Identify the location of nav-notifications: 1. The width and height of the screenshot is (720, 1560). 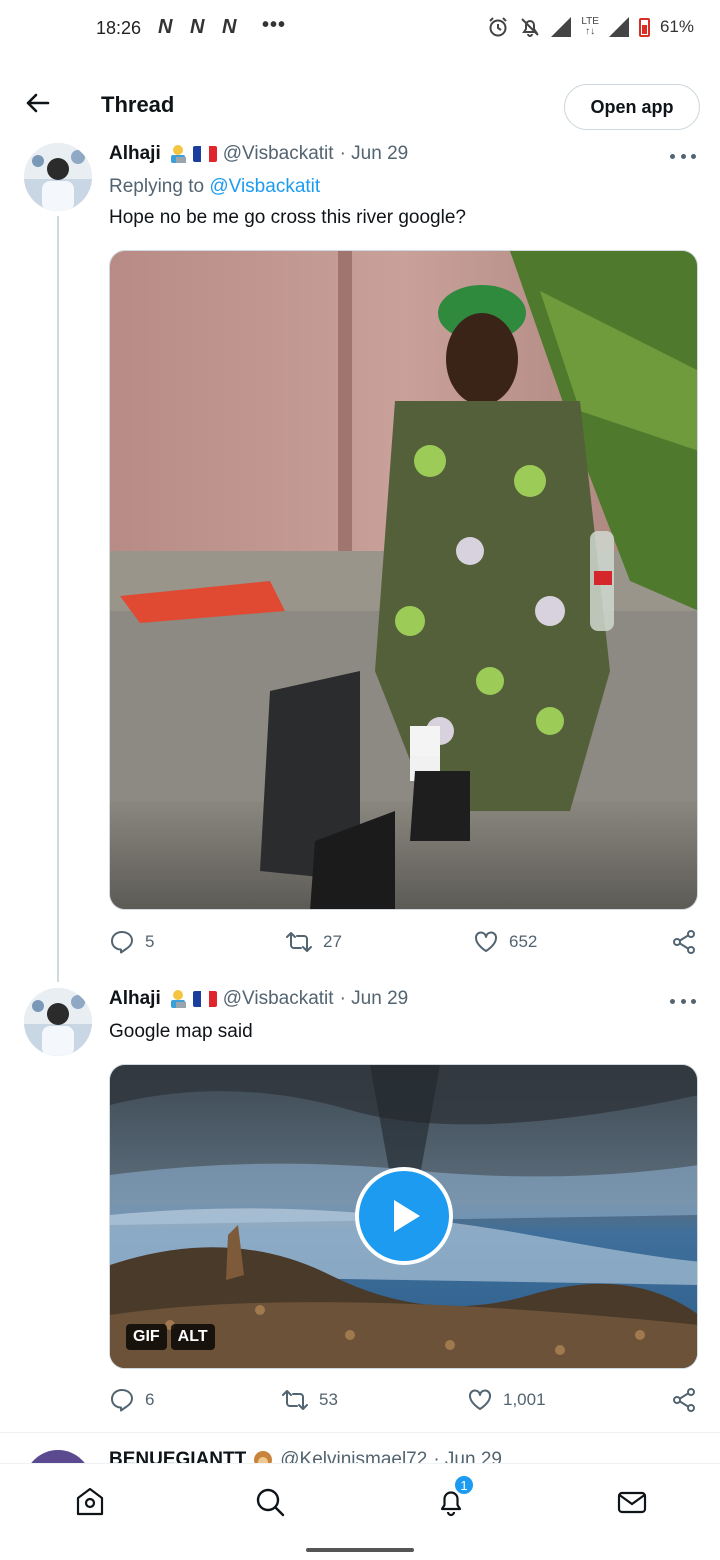
(453, 1498).